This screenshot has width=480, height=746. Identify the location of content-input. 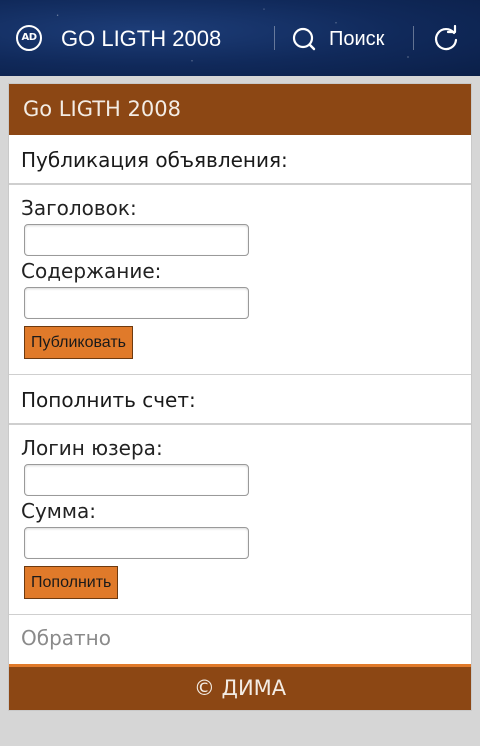
(136, 303).